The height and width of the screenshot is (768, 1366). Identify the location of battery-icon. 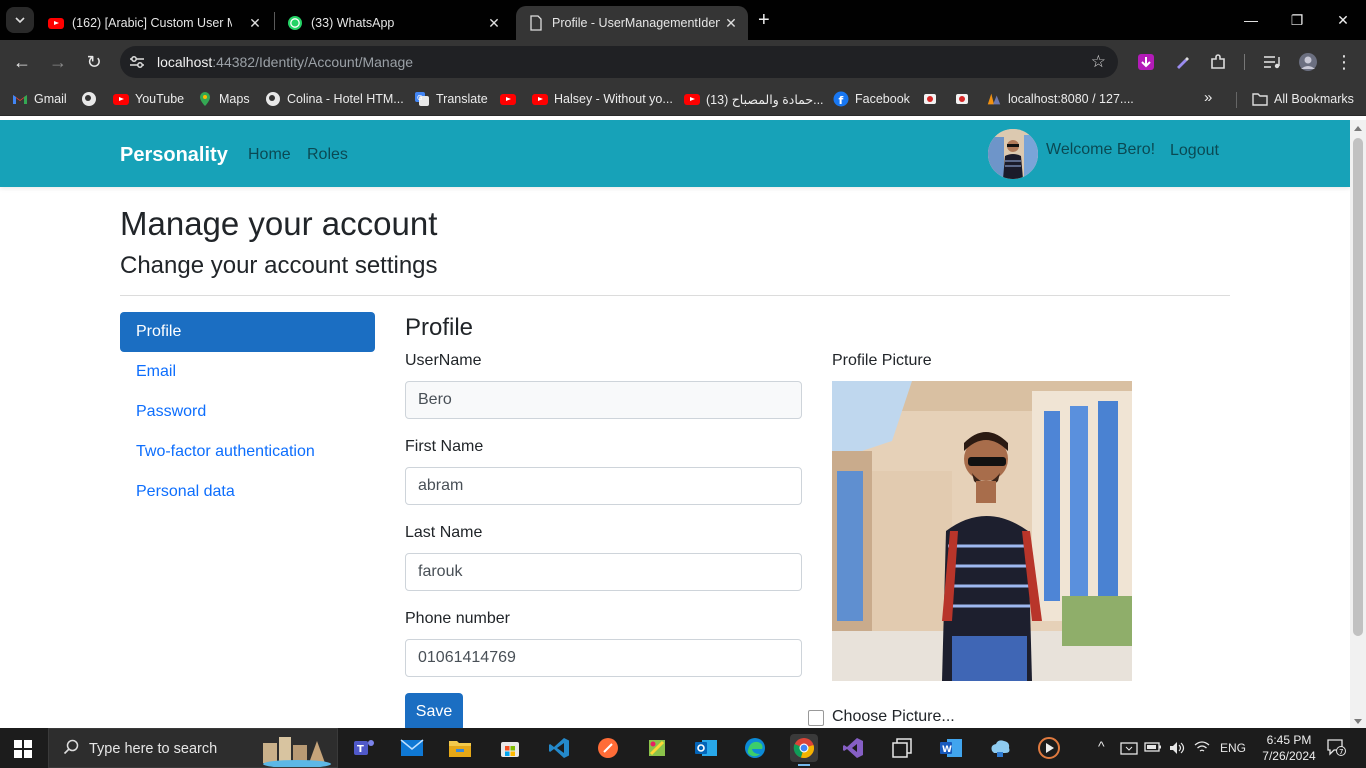
(1153, 748).